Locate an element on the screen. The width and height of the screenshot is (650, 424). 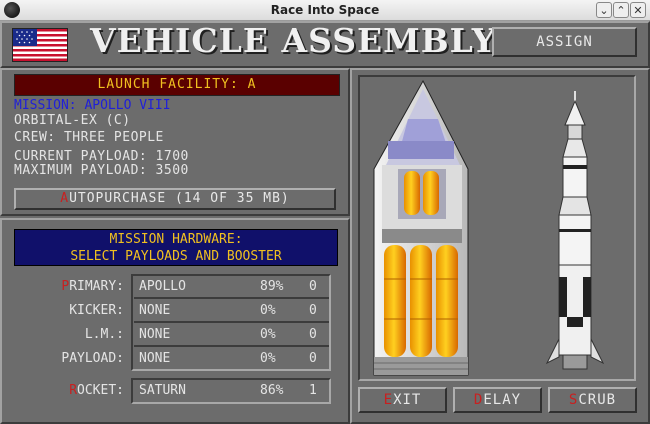
window-titlebar: Race Into Space ⌄ ⌃ ✕ is located at coordinates (325, 10).